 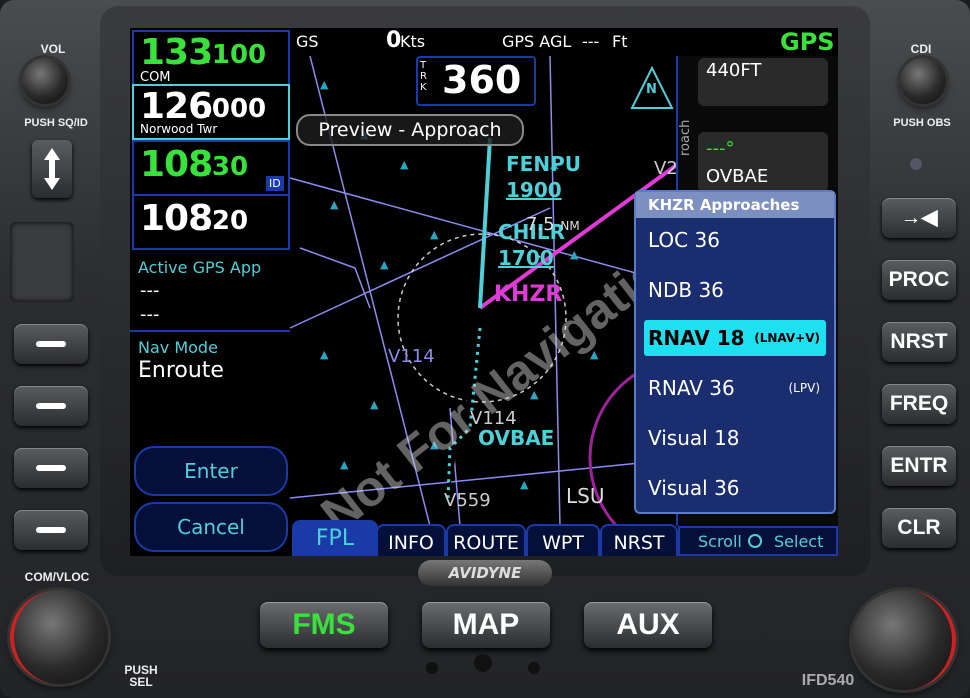 What do you see at coordinates (234, 55) in the screenshot?
I see `com-active-khz: .100` at bounding box center [234, 55].